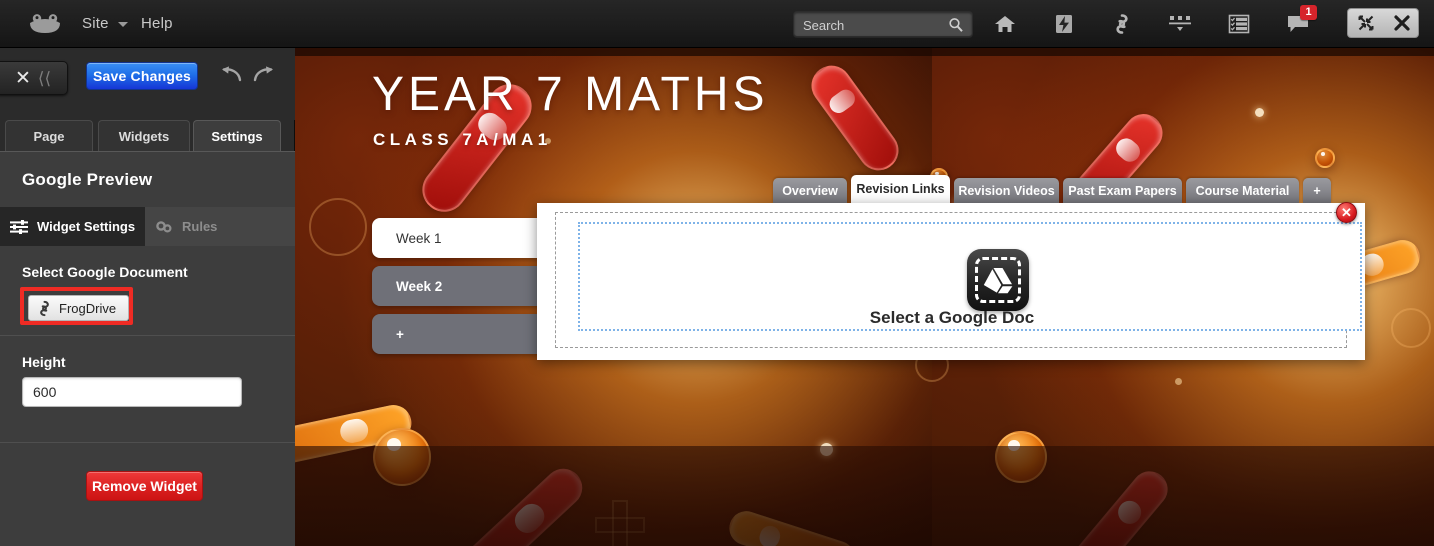 The height and width of the screenshot is (546, 1434). Describe the element at coordinates (400, 334) in the screenshot. I see `accordion-label: +` at that location.